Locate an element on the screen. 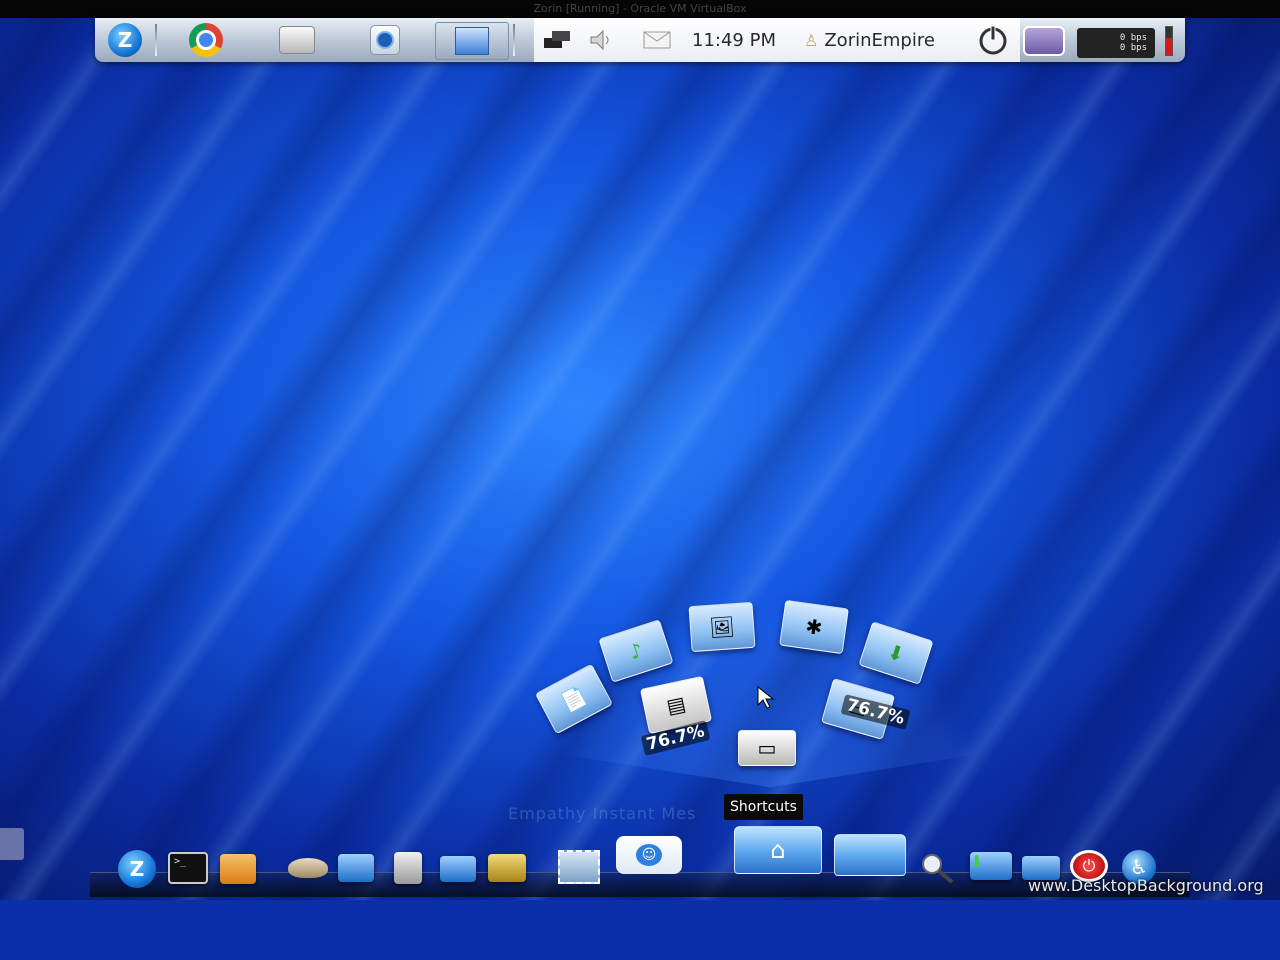 Image resolution: width=1280 pixels, height=960 pixels. software-center-launcher is located at coordinates (385, 40).